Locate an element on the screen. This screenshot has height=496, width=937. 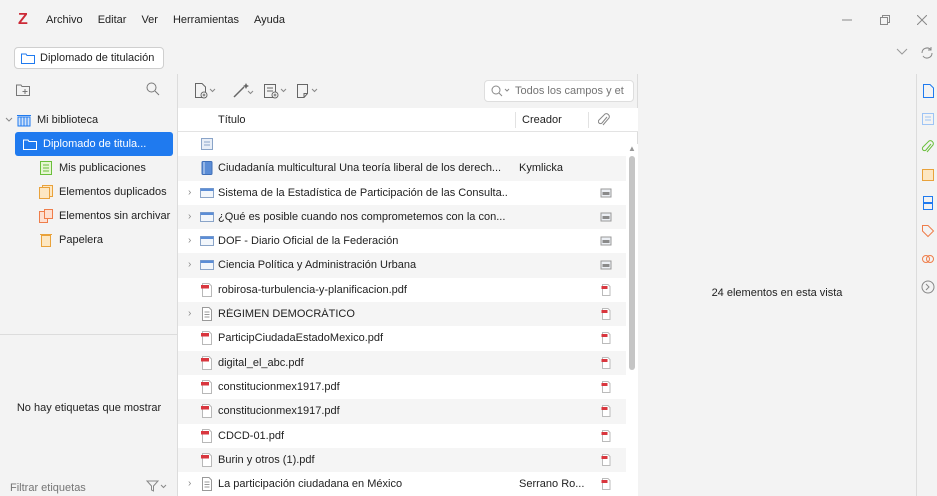
search-input is located at coordinates (572, 91).